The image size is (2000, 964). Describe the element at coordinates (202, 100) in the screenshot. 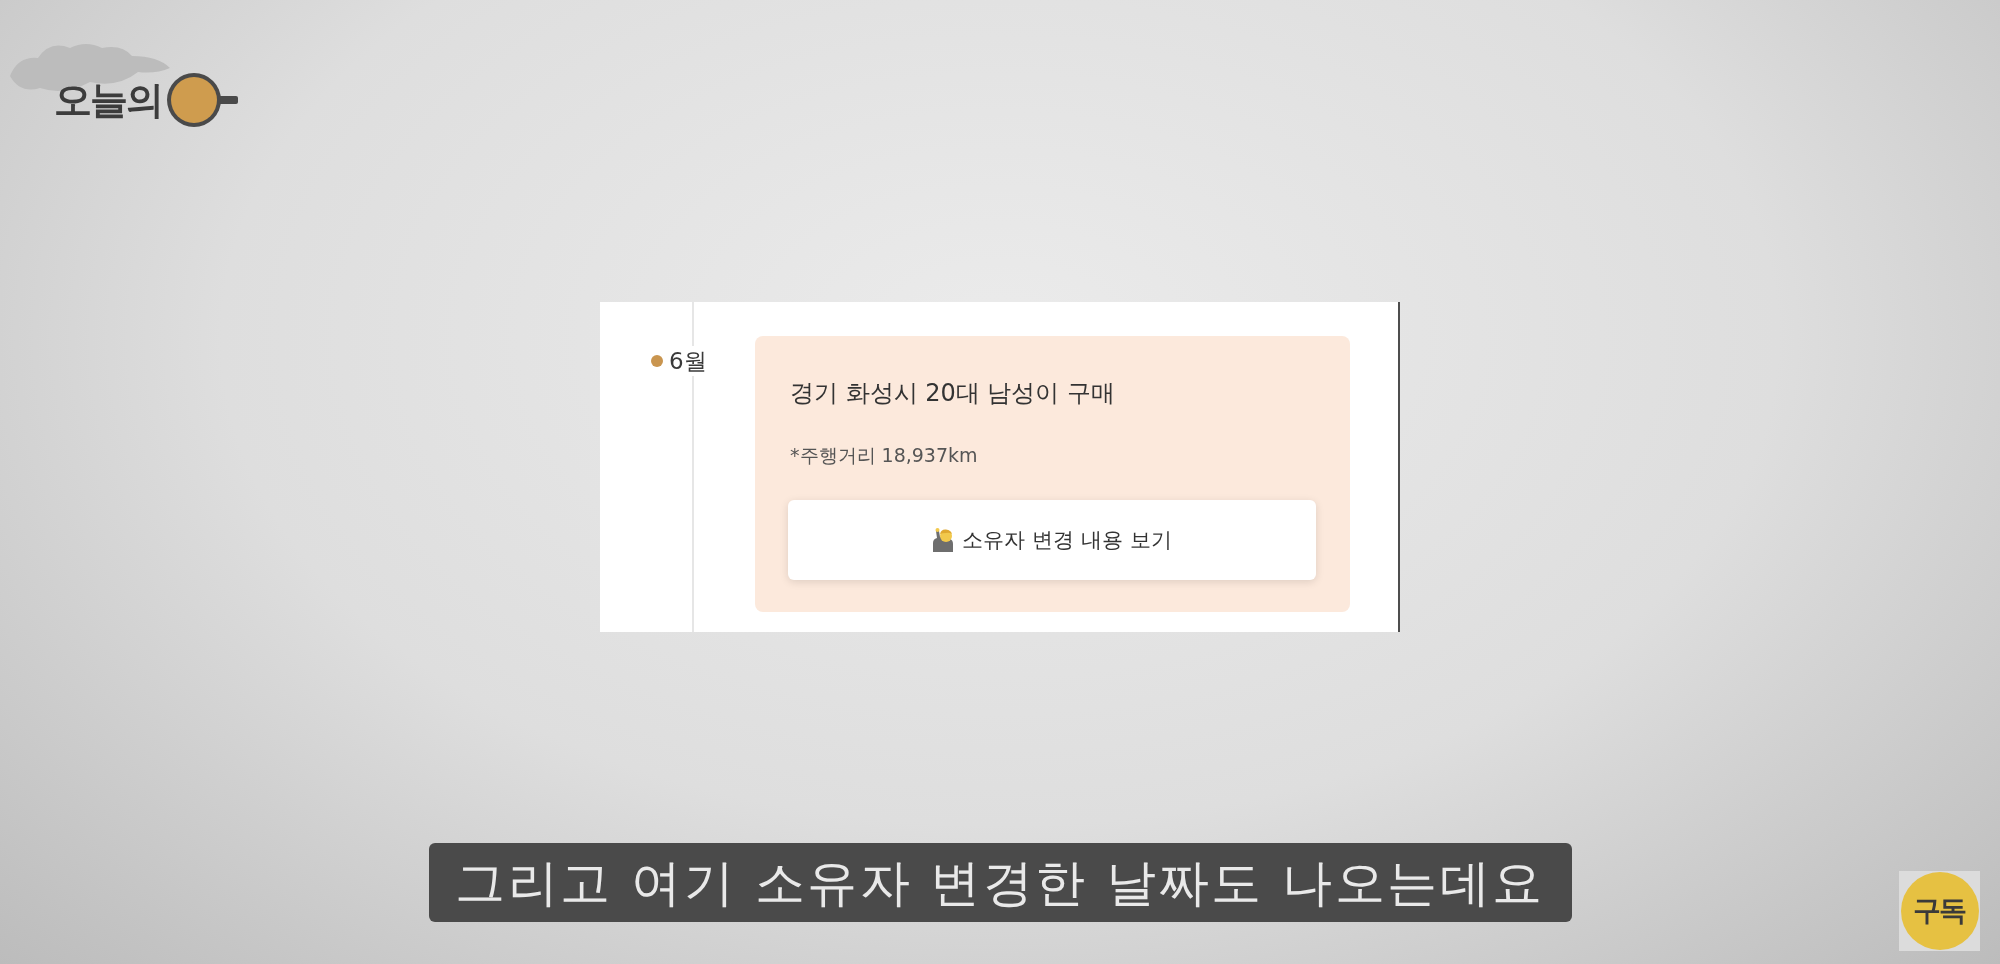

I see `coffee-cup-icon` at that location.